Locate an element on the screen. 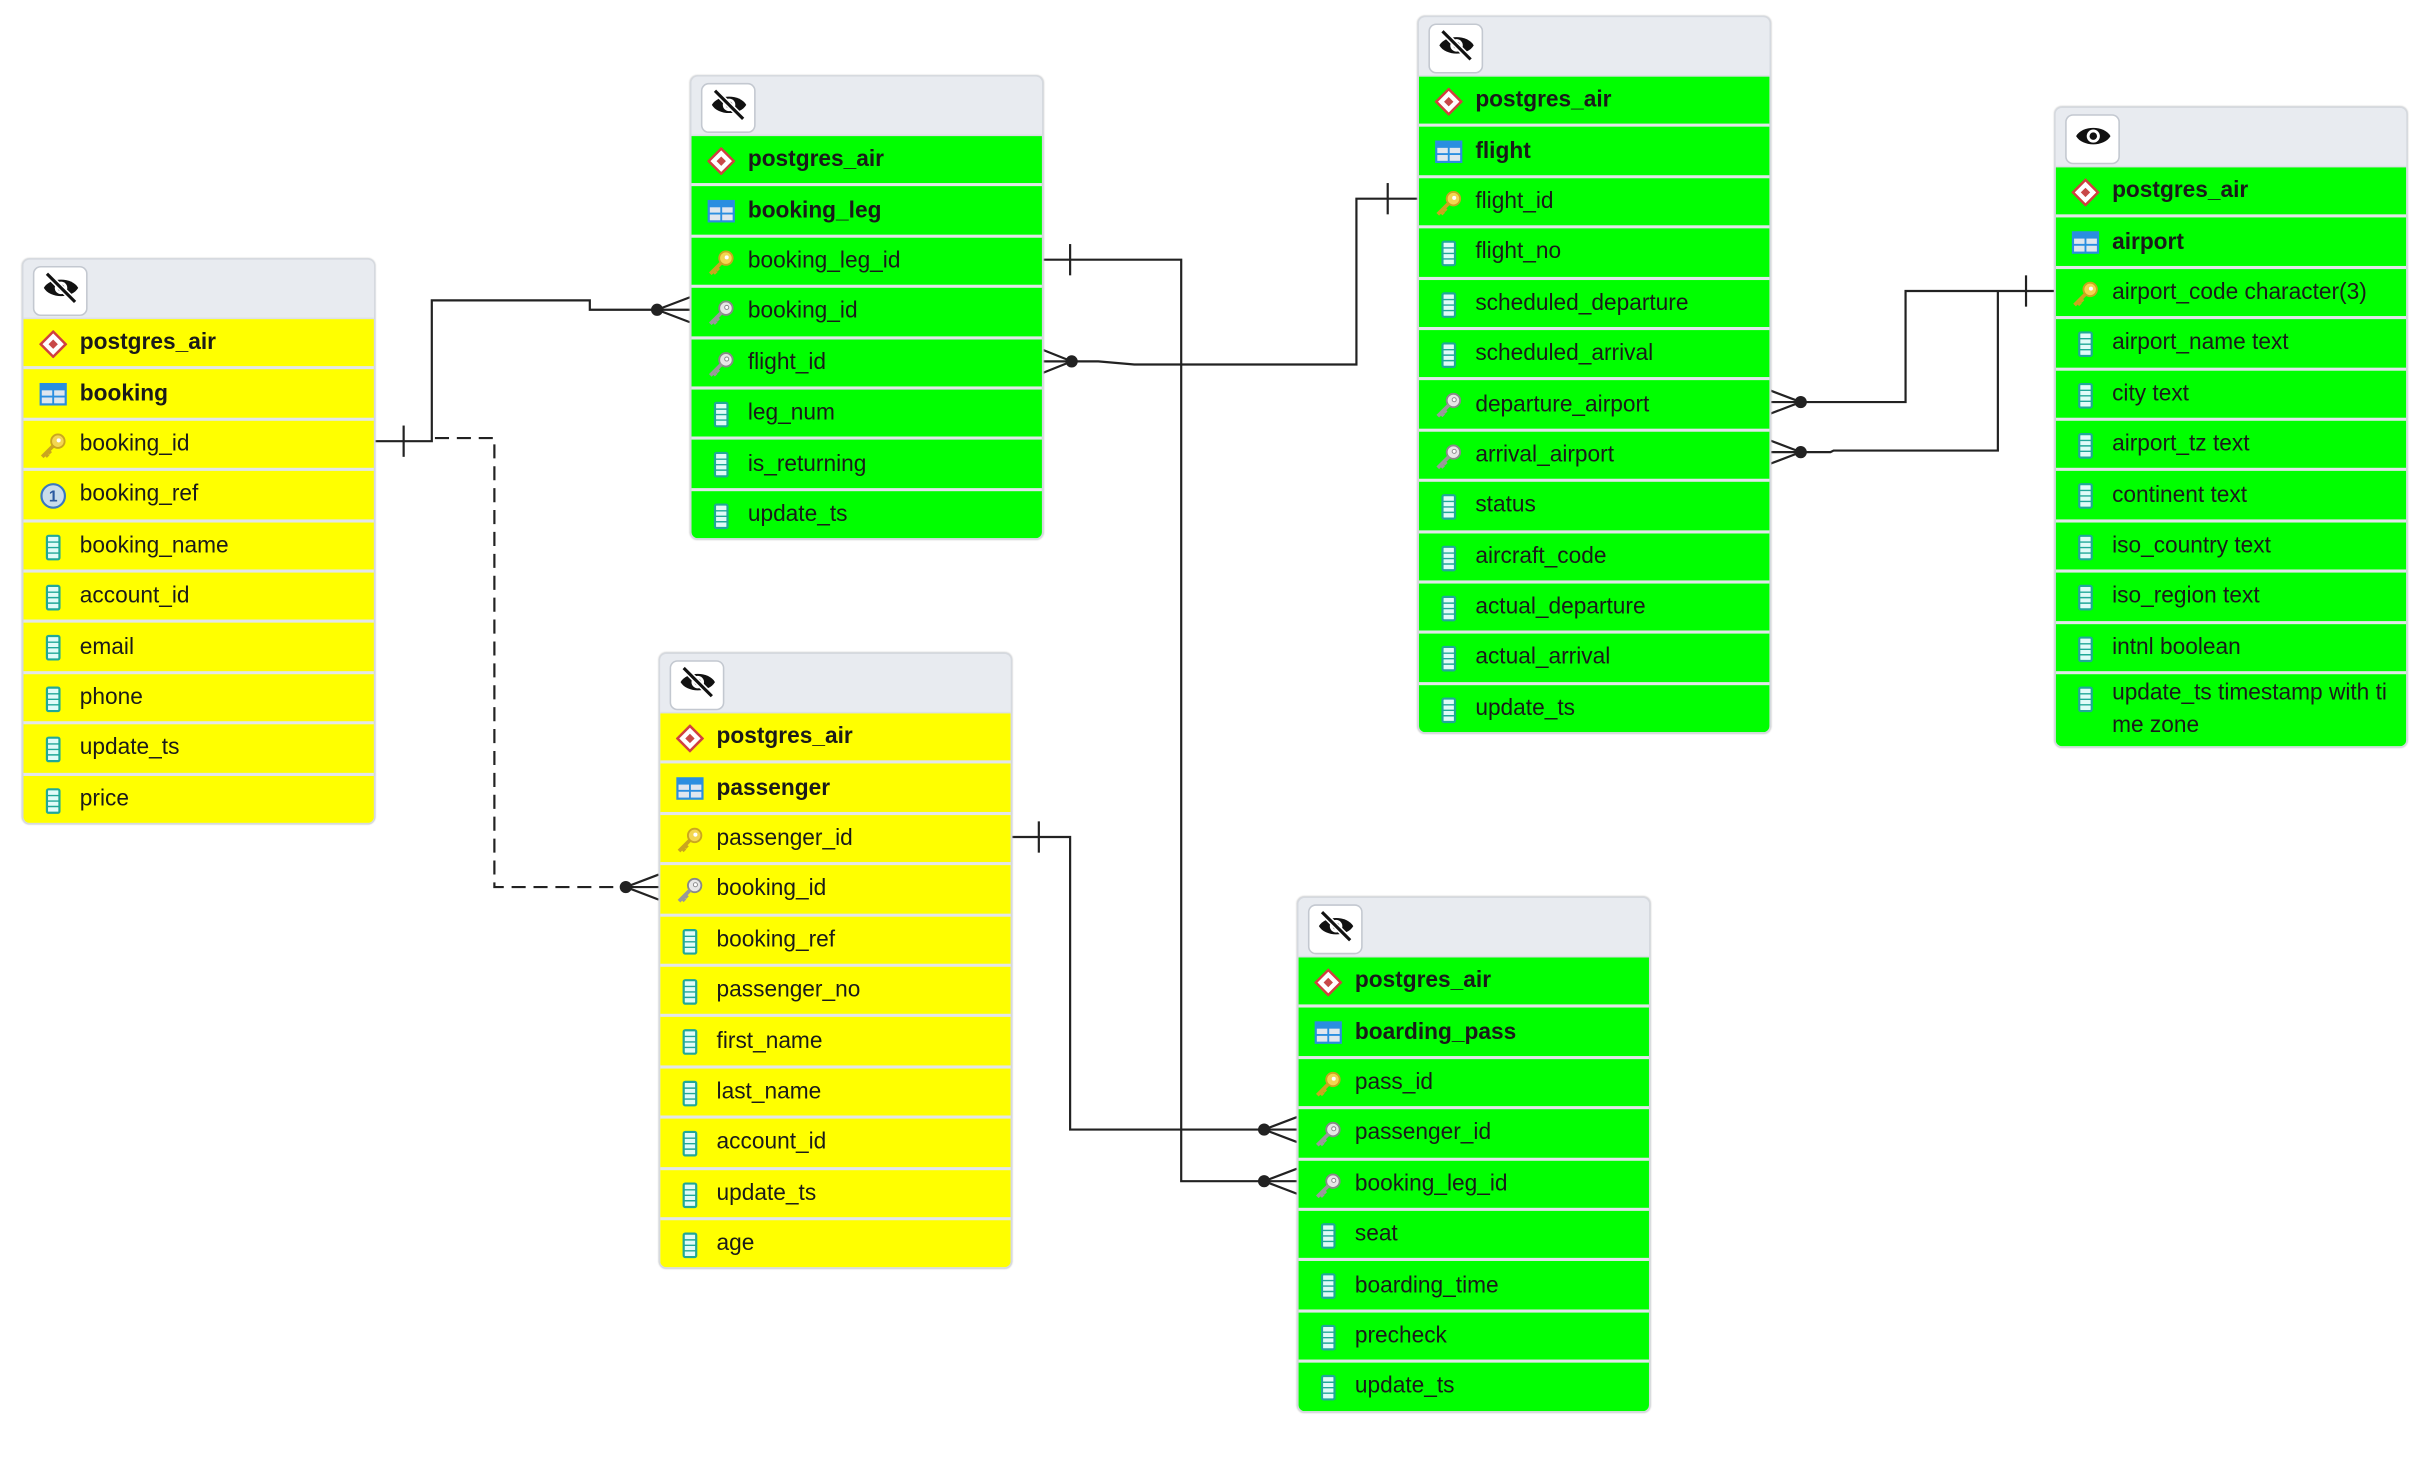 The height and width of the screenshot is (1458, 2425). relation-airport-flight-departure is located at coordinates (1911, 345).